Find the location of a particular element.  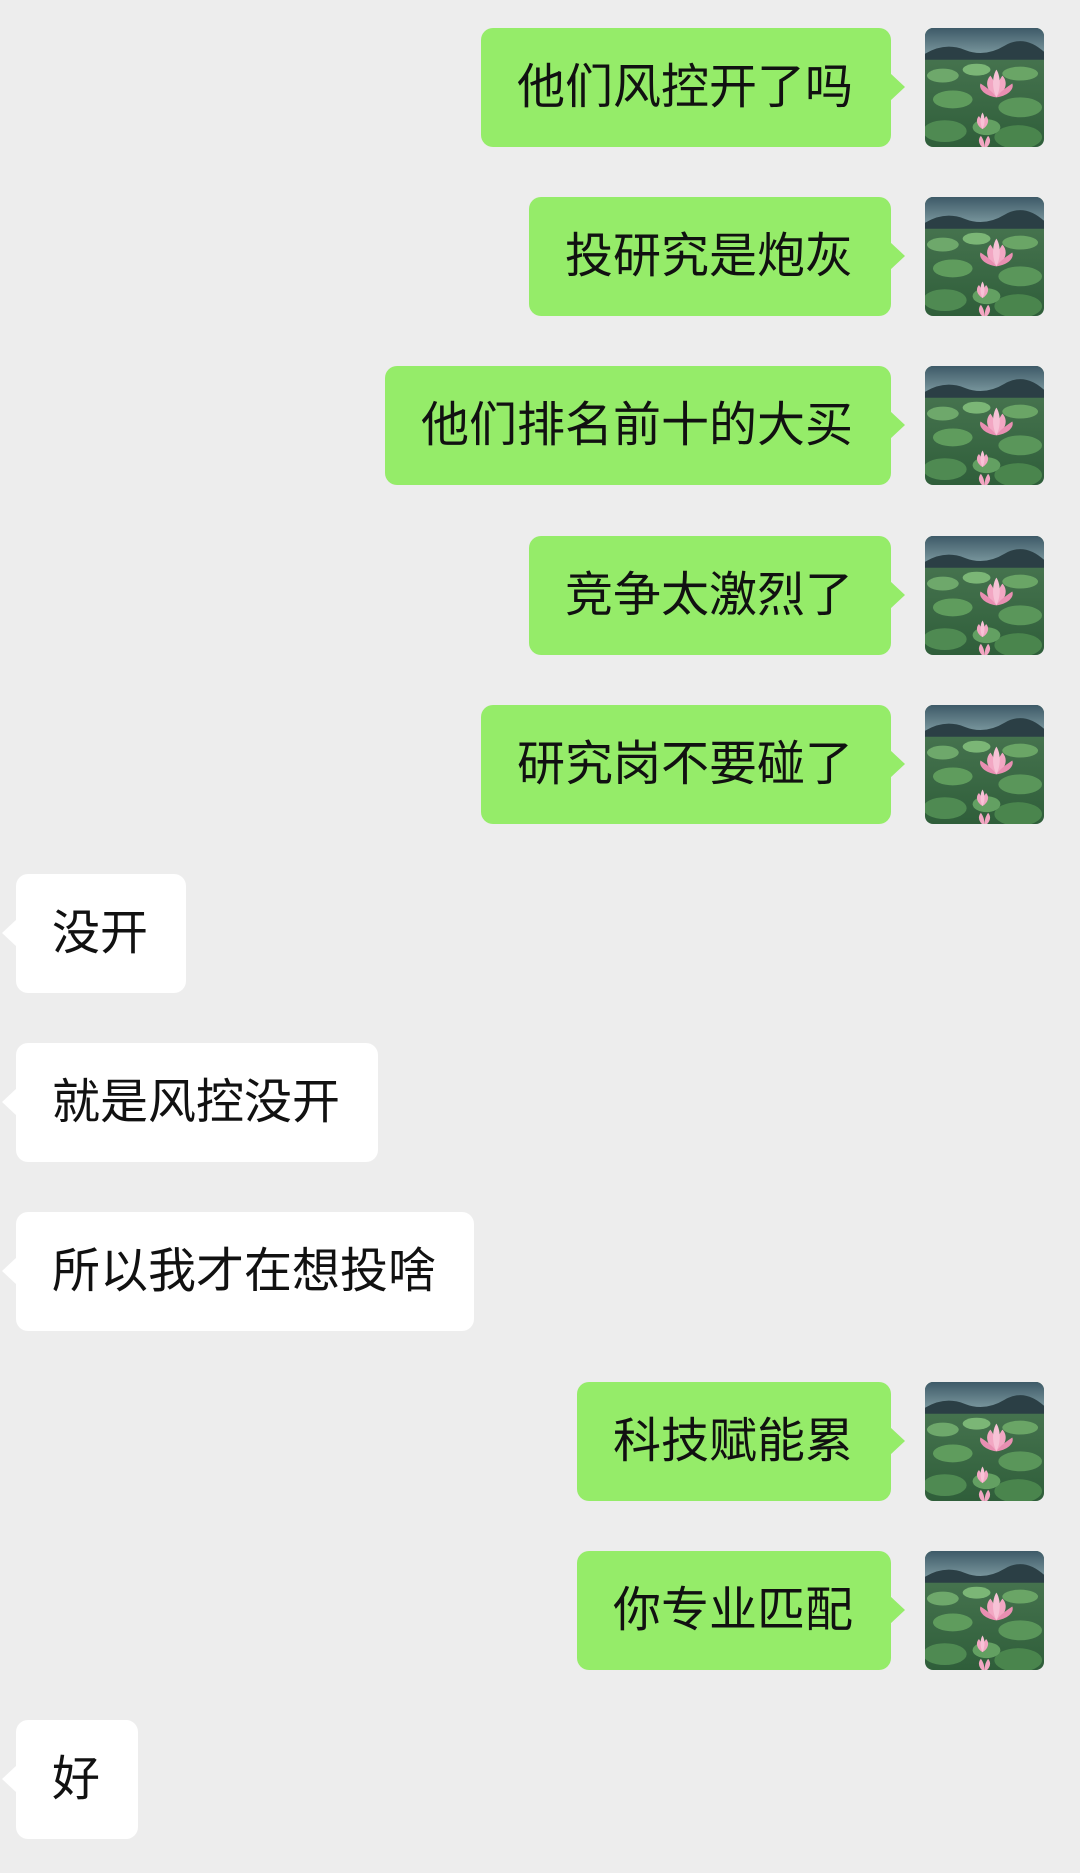

message-row: 好 is located at coordinates (540, 1779).